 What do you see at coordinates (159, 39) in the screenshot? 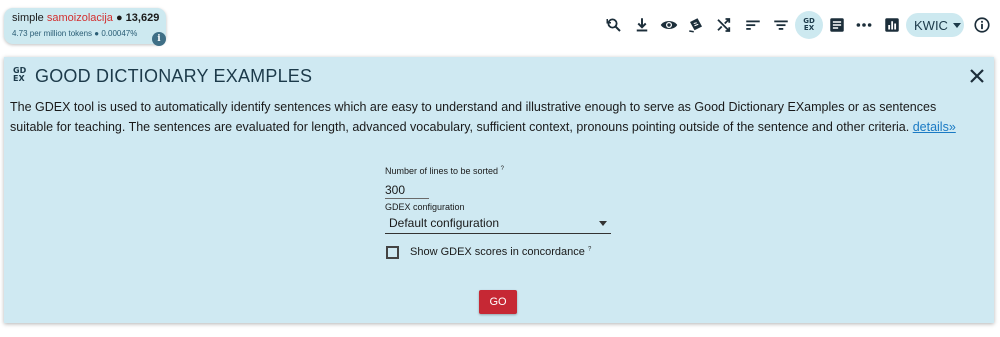
I see `query-info-icon: i` at bounding box center [159, 39].